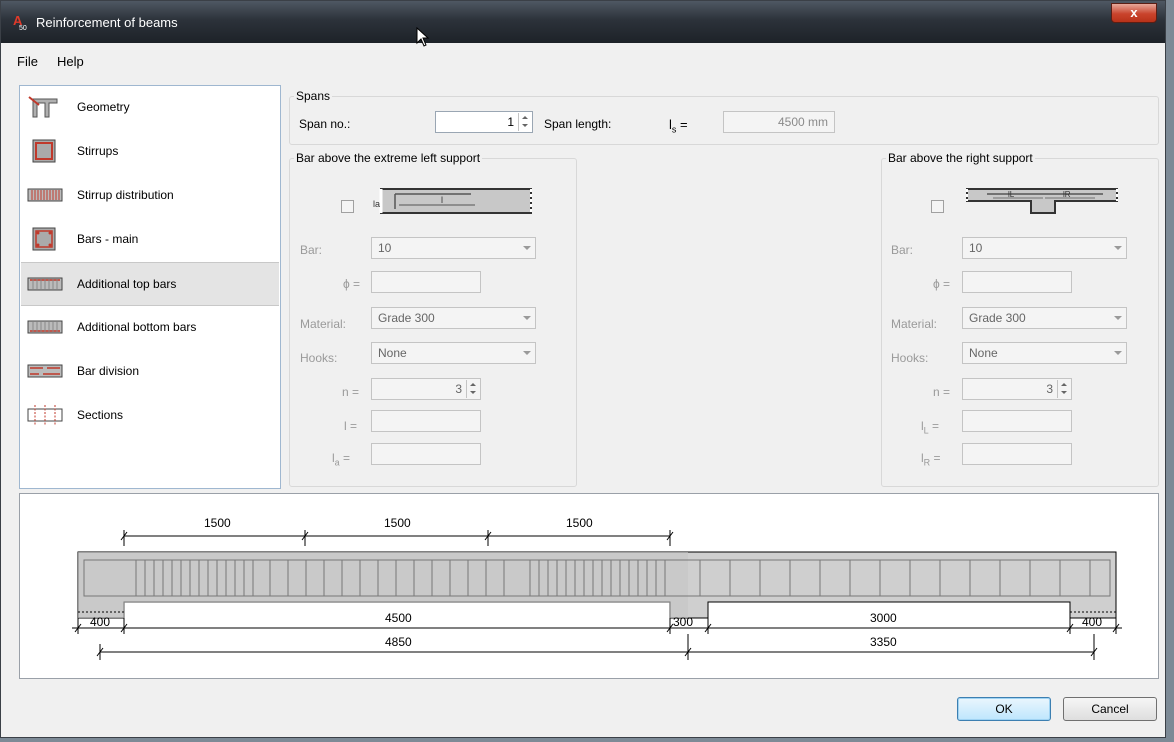 This screenshot has width=1174, height=742. Describe the element at coordinates (1067, 194) in the screenshot. I see `lr-pic-text: lR` at that location.